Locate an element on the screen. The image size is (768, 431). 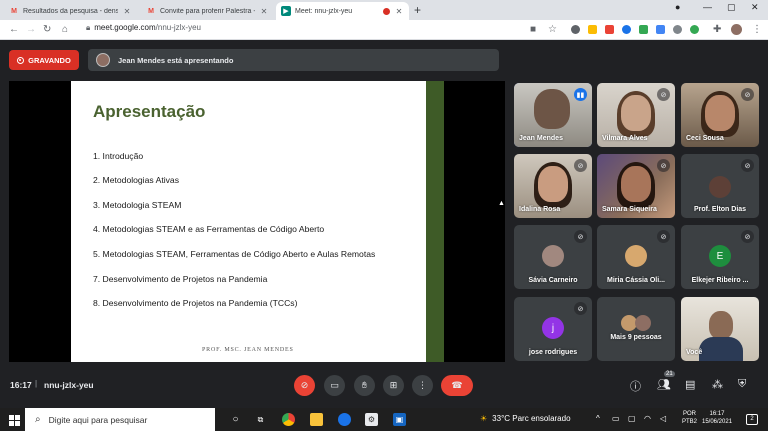
wifi-icon: ◠ is located at coordinates (647, 418).